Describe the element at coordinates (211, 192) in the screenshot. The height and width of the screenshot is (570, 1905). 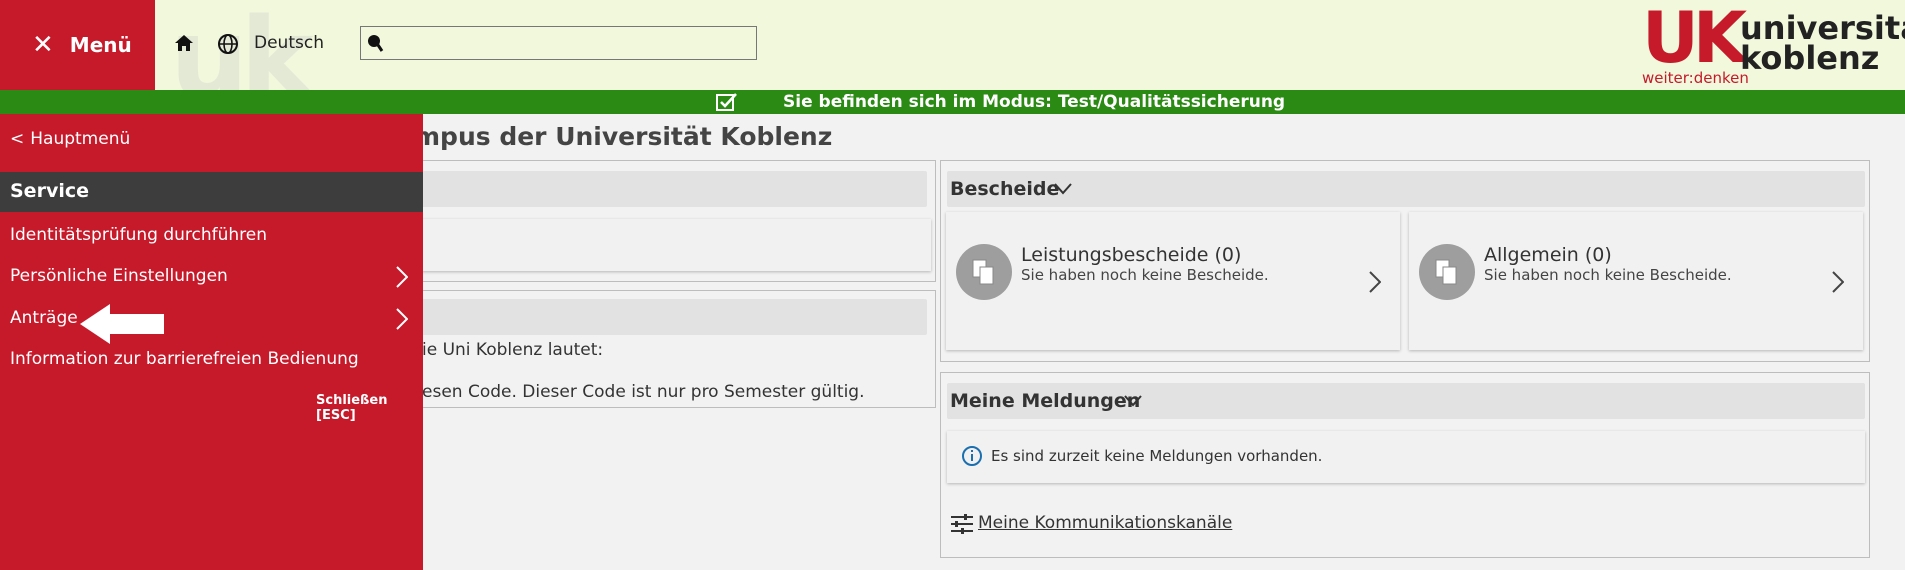
I see `menu-section-service: Service` at that location.